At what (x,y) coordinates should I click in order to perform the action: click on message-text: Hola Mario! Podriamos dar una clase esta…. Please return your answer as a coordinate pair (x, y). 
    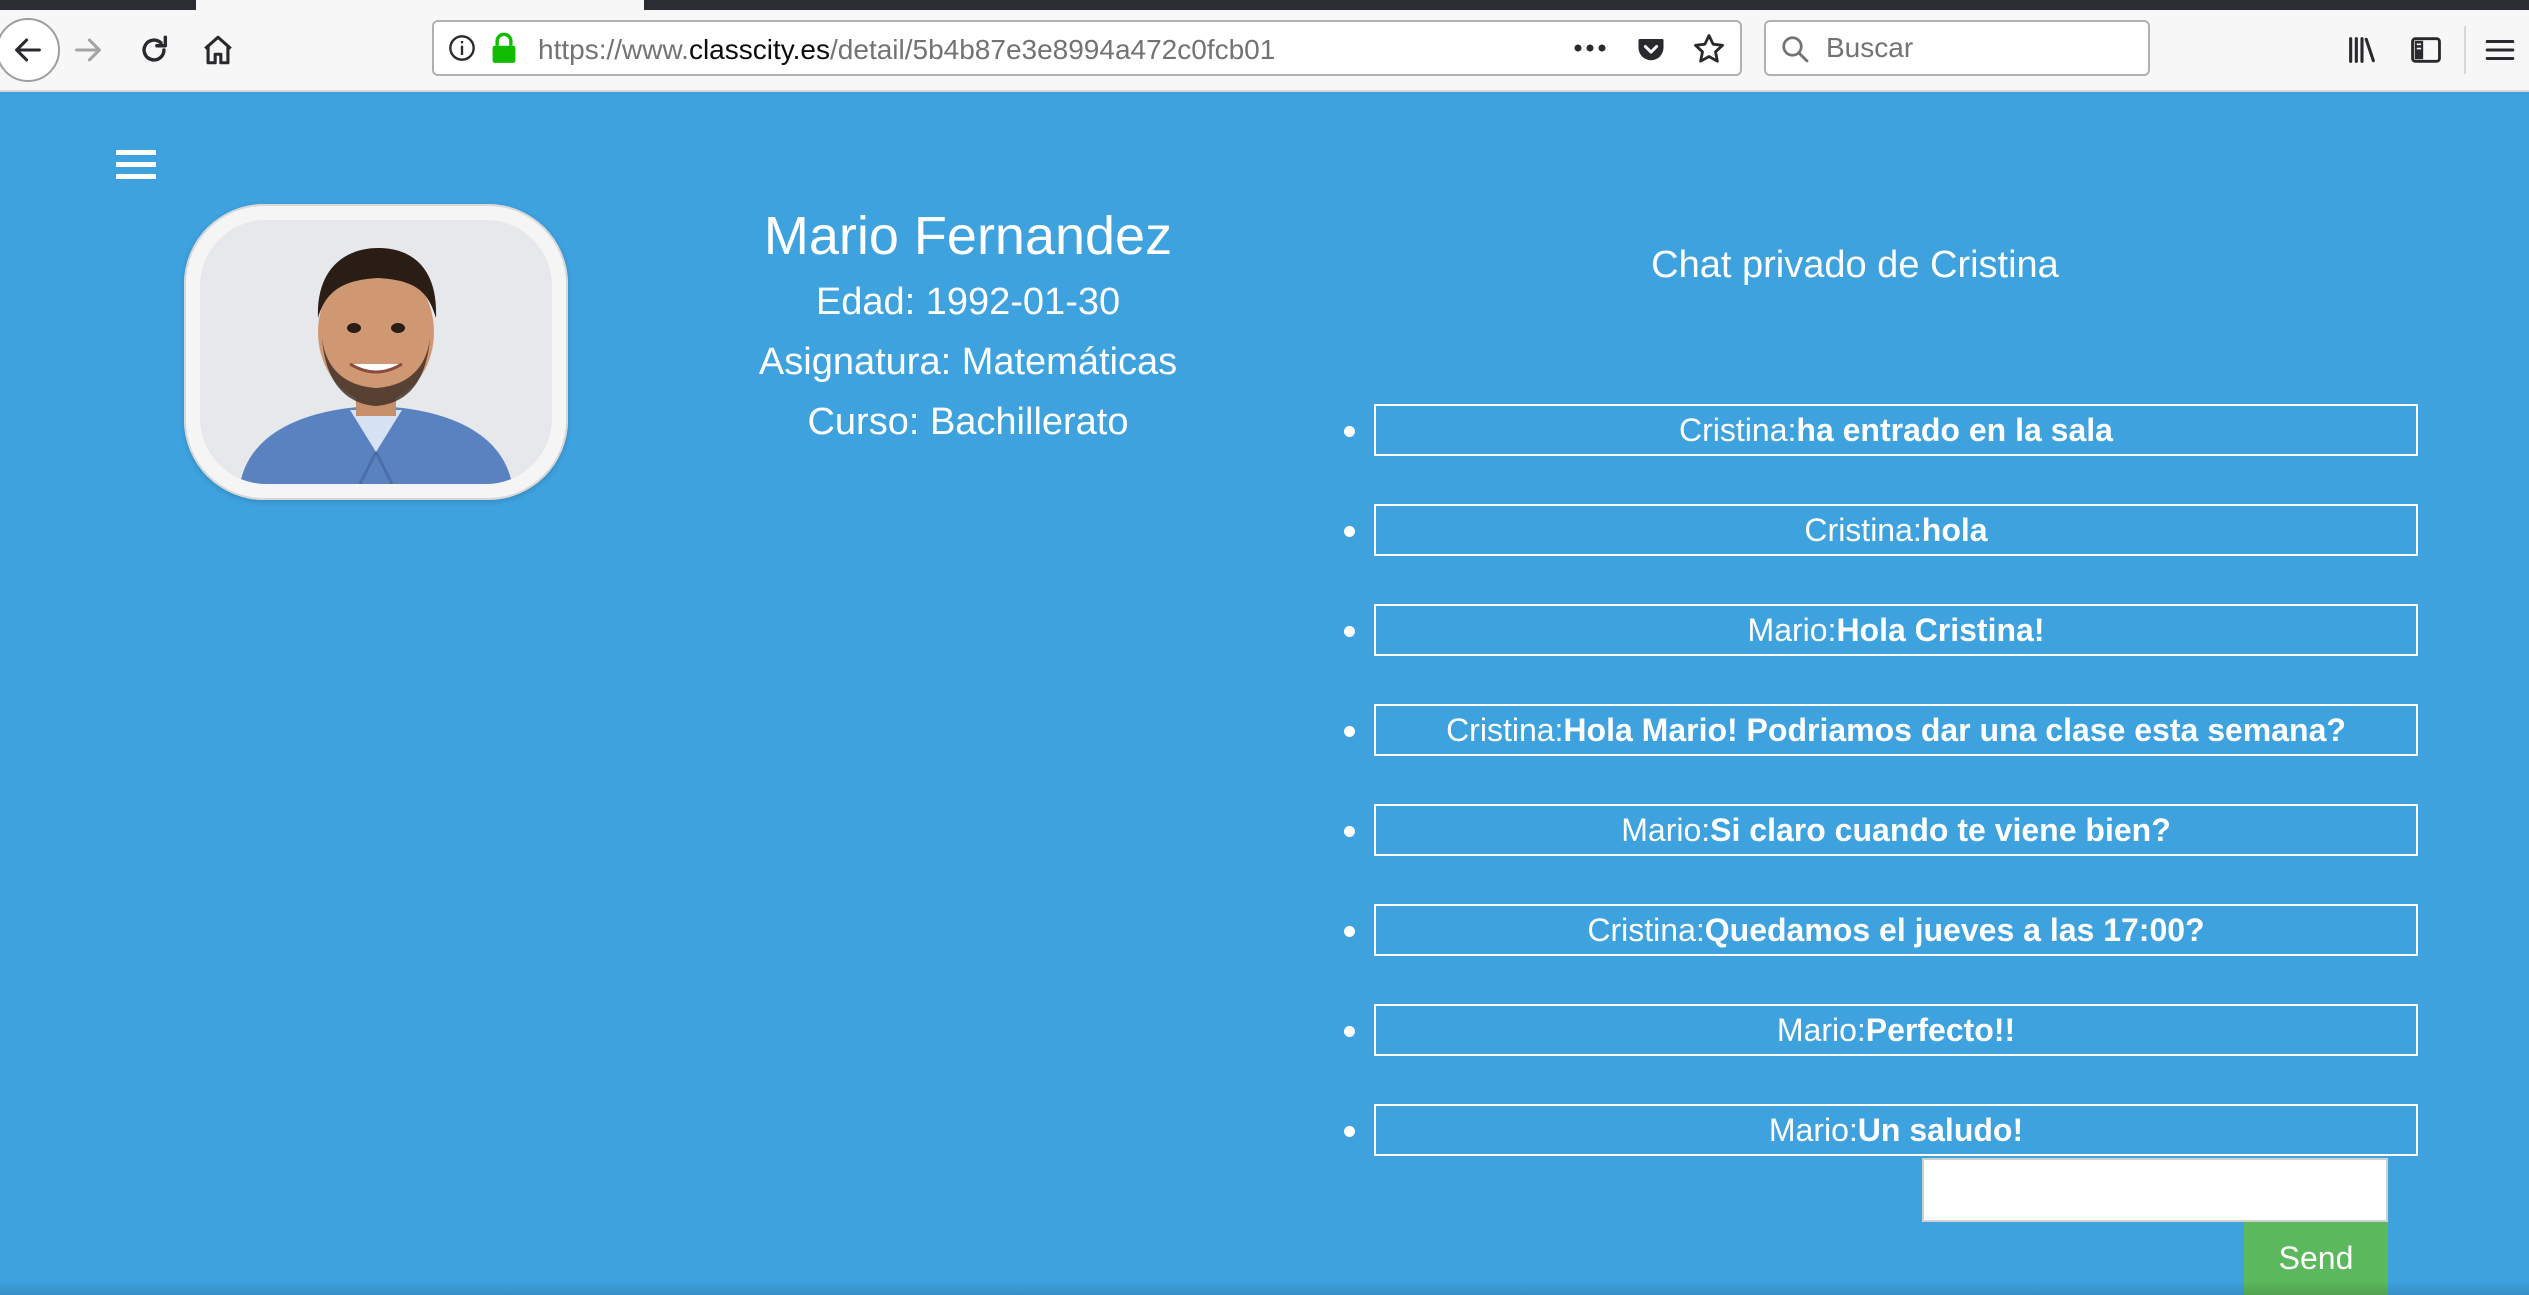
    Looking at the image, I should click on (1954, 730).